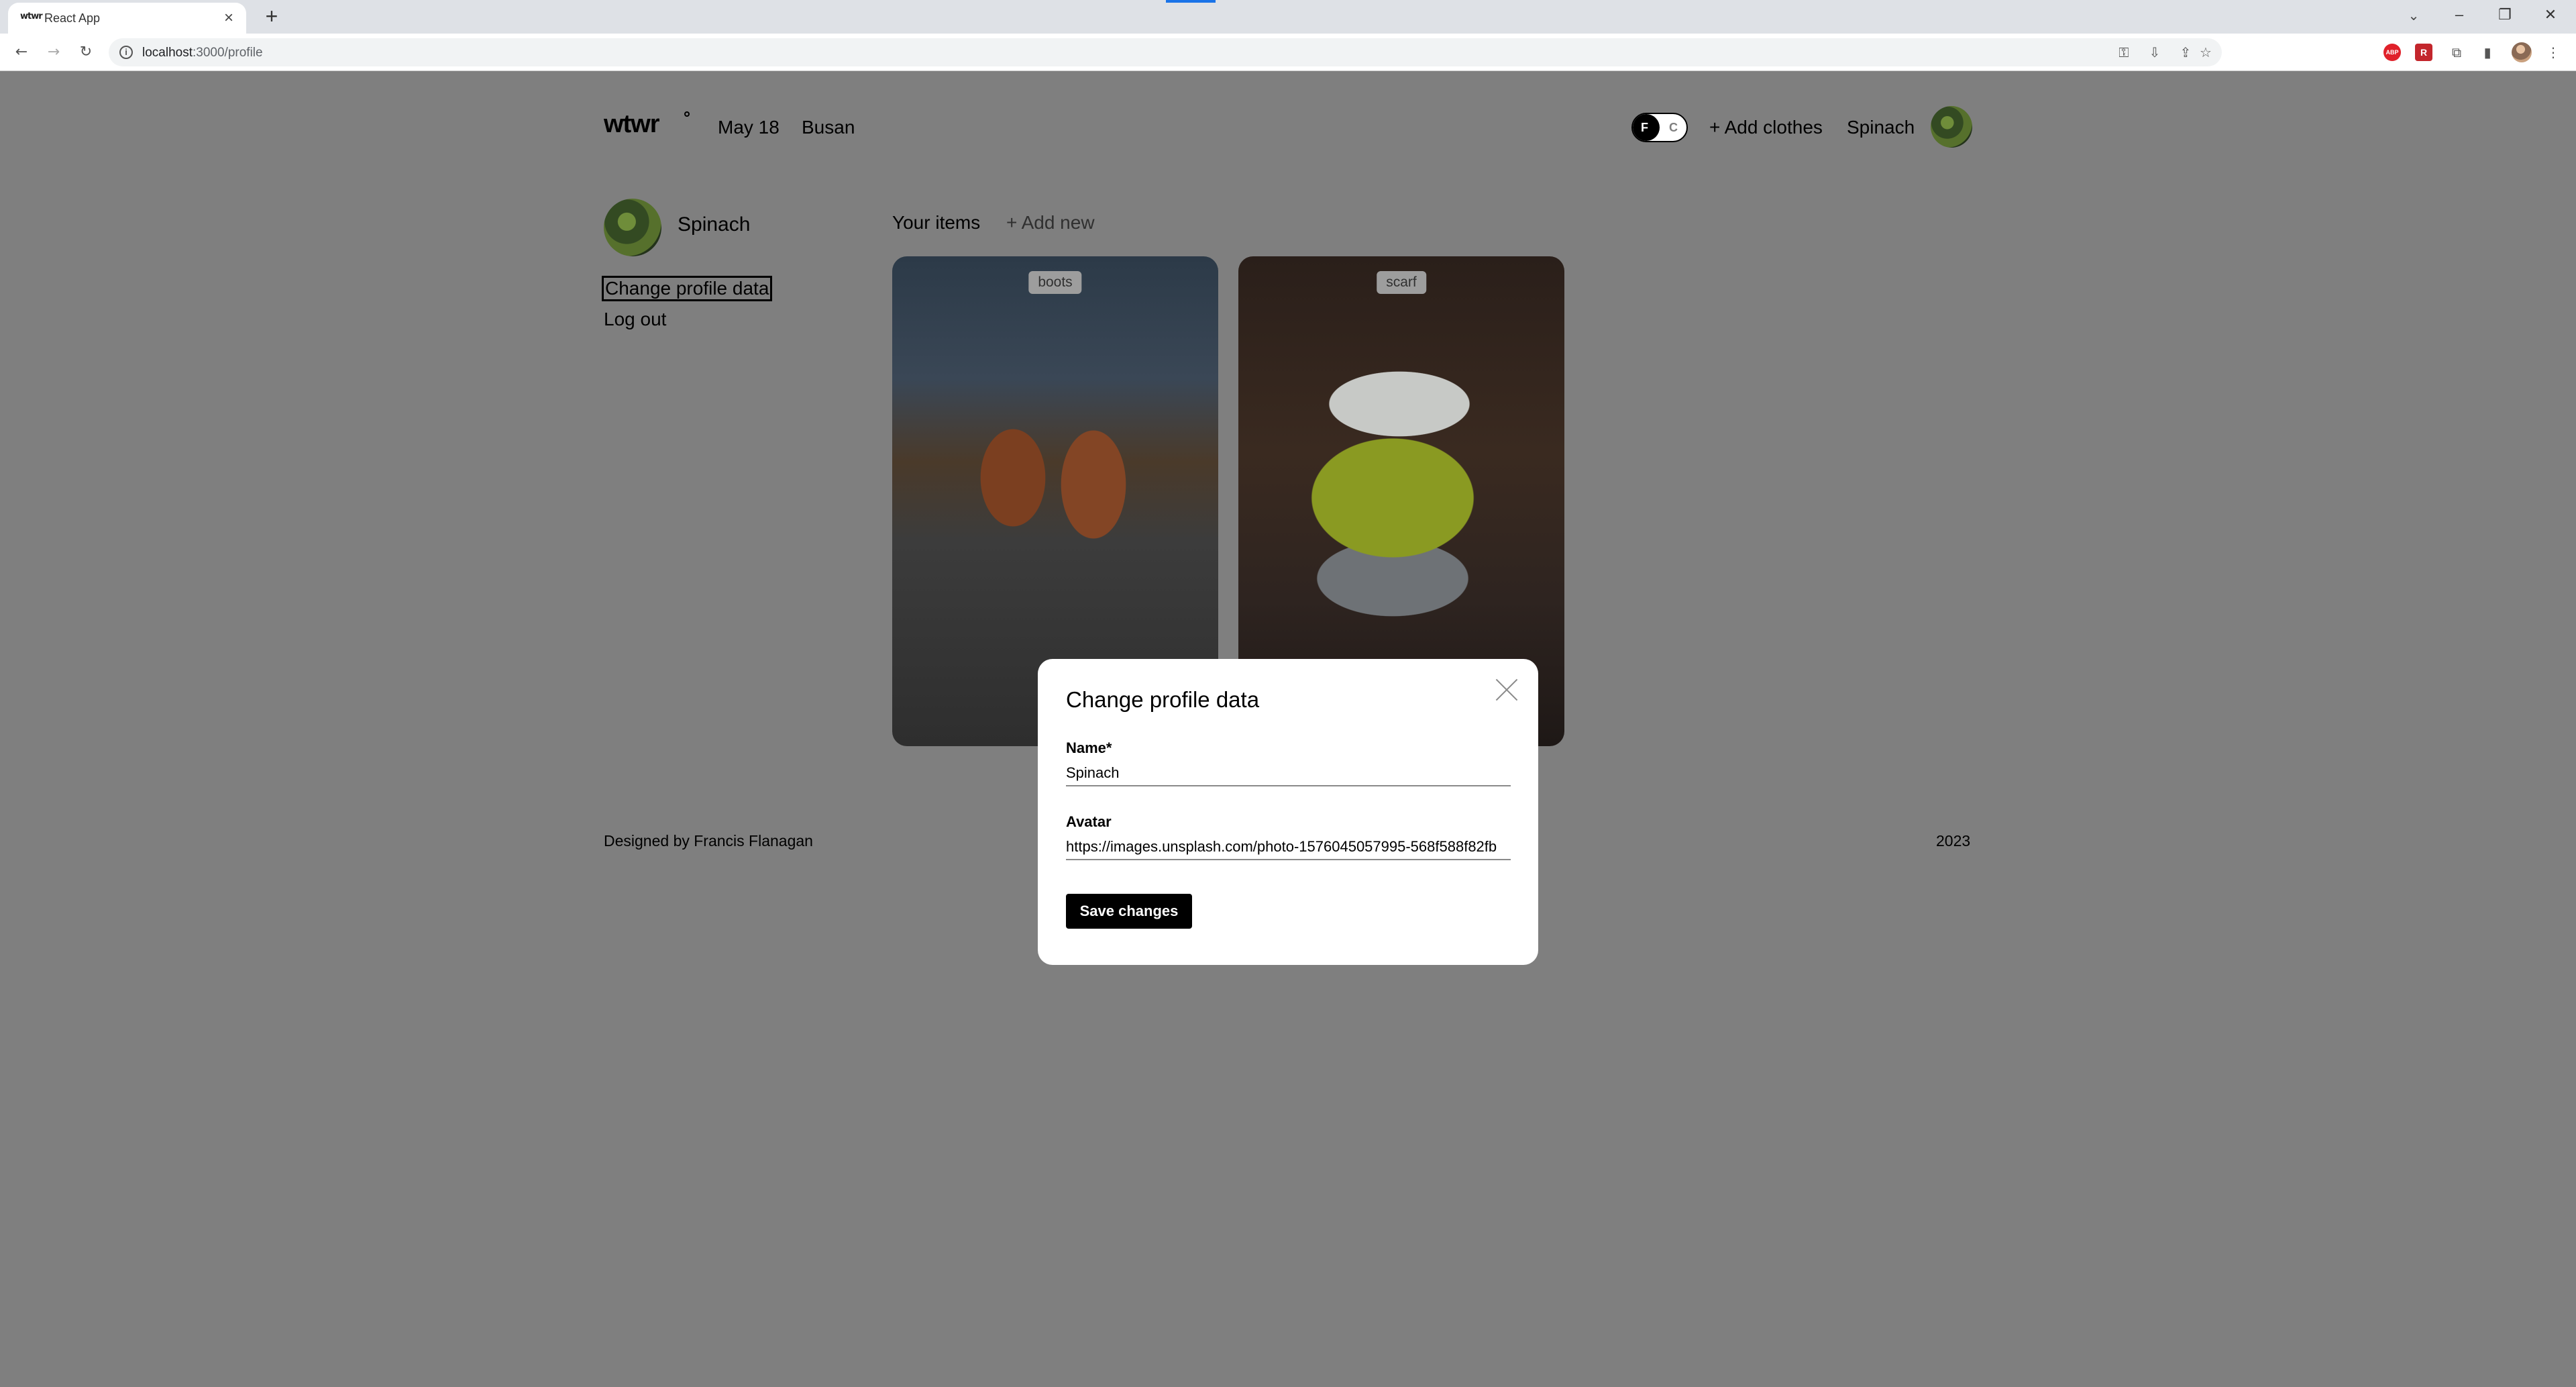 The height and width of the screenshot is (1387, 2576). Describe the element at coordinates (1659, 127) in the screenshot. I see `temperature-unit-toggle: F C` at that location.